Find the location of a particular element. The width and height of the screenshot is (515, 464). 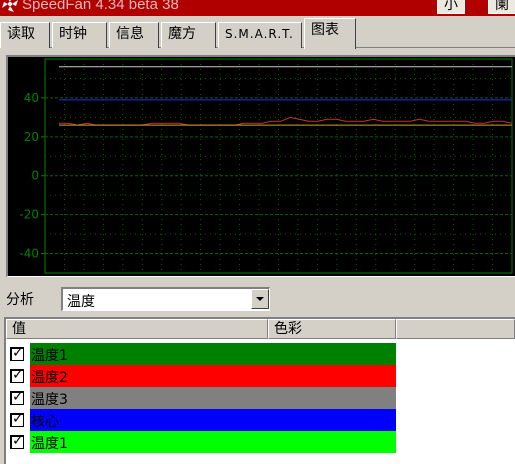

tab-info: 信息 is located at coordinates (134, 35).